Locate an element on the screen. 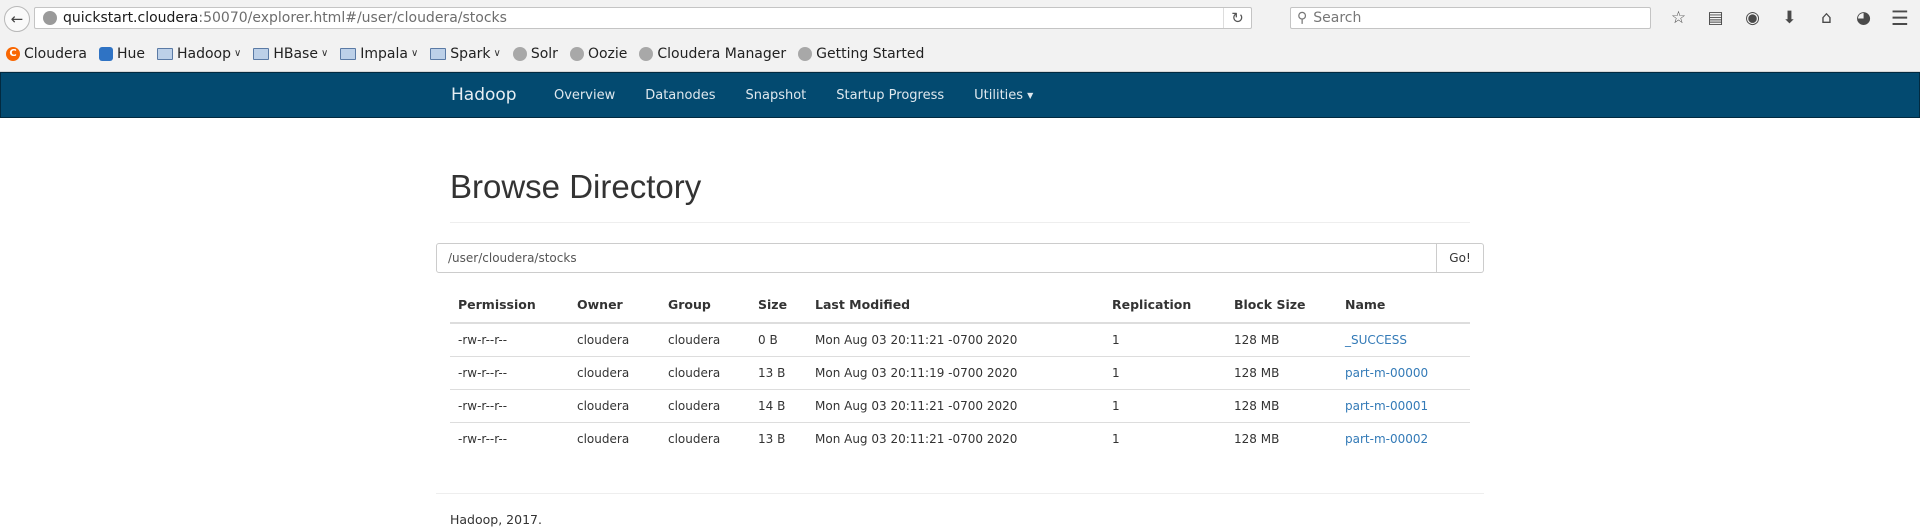 Image resolution: width=1920 pixels, height=532 pixels. bookmark-item: Solr is located at coordinates (535, 54).